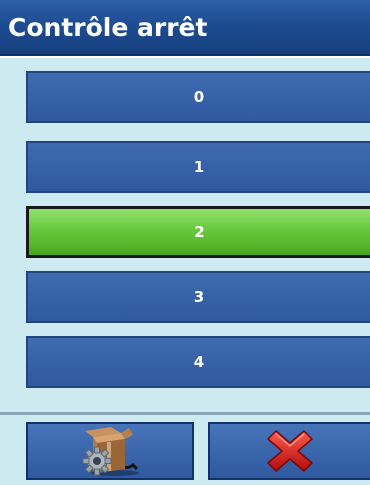  I want to click on option-2-button: 2, so click(198, 232).